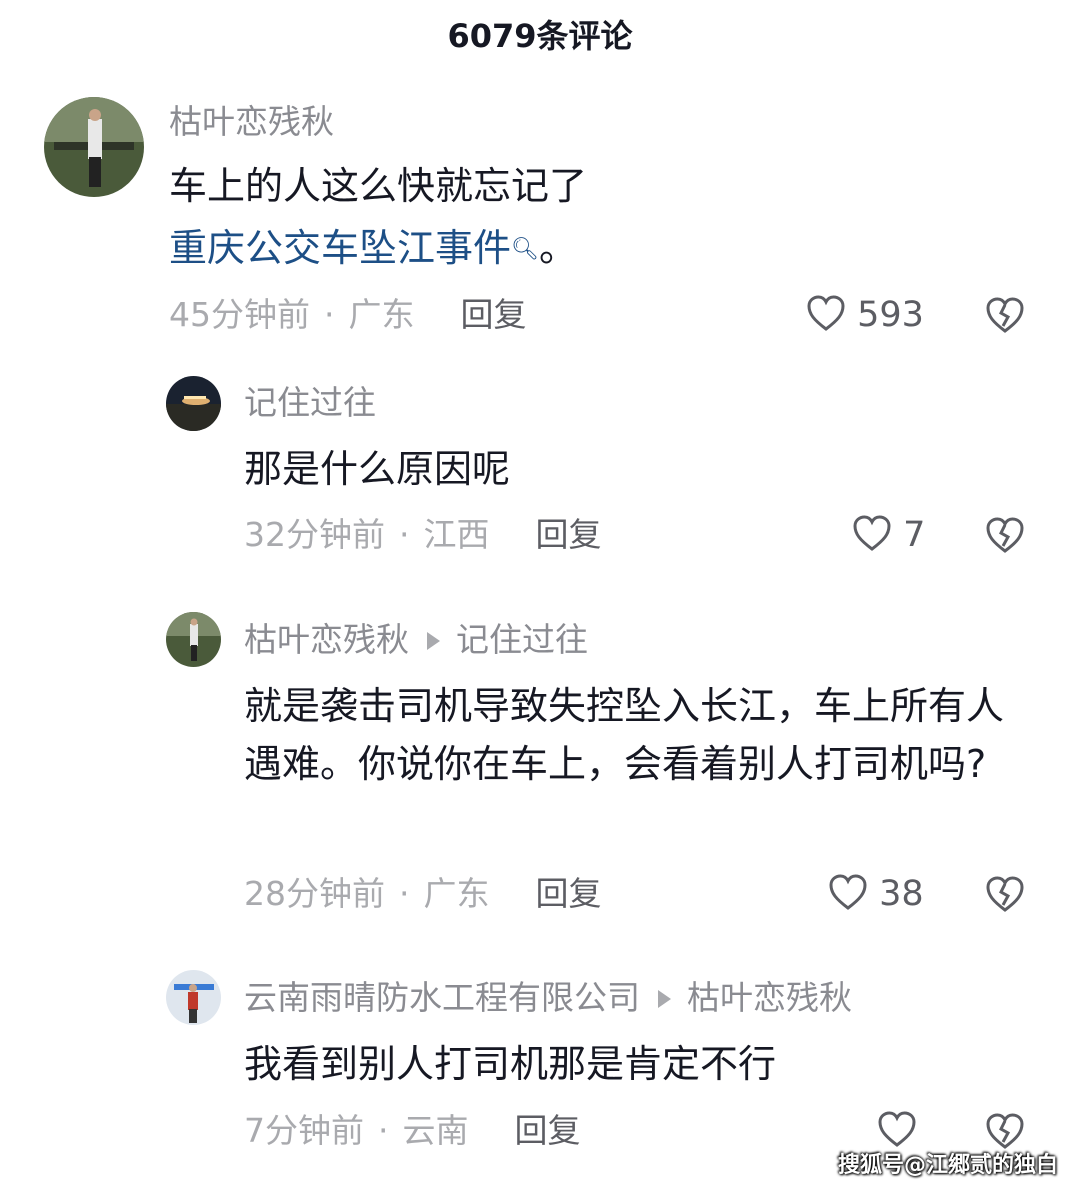 Image resolution: width=1080 pixels, height=1191 pixels. What do you see at coordinates (435, 1130) in the screenshot?
I see `comment-location: 云南` at bounding box center [435, 1130].